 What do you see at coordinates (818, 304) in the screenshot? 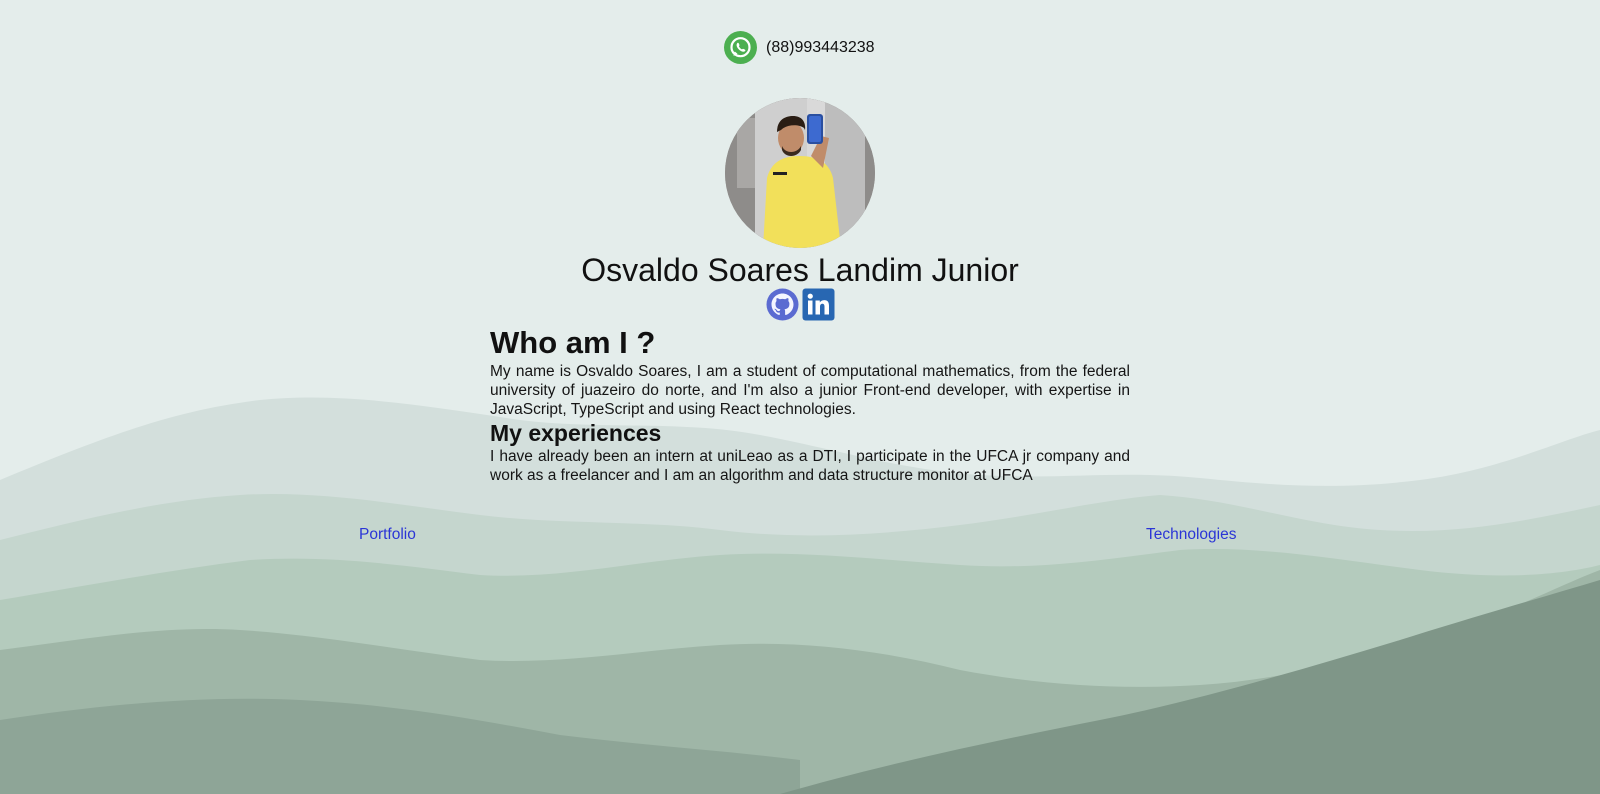
I see `linkedin-icon` at bounding box center [818, 304].